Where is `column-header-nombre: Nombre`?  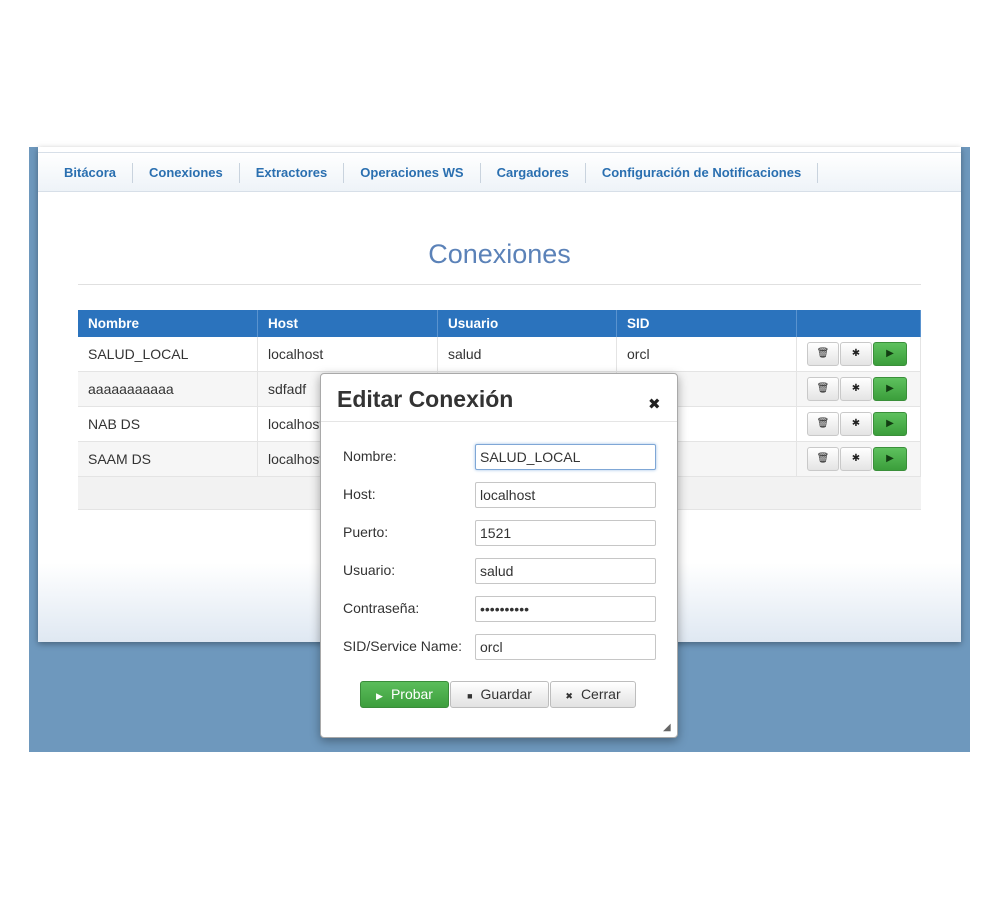 column-header-nombre: Nombre is located at coordinates (168, 323).